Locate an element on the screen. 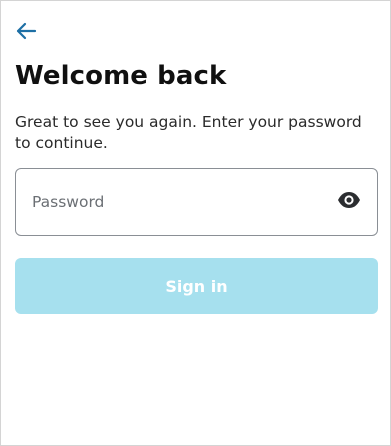 The width and height of the screenshot is (391, 446). toggle-password-visibility-button is located at coordinates (349, 202).